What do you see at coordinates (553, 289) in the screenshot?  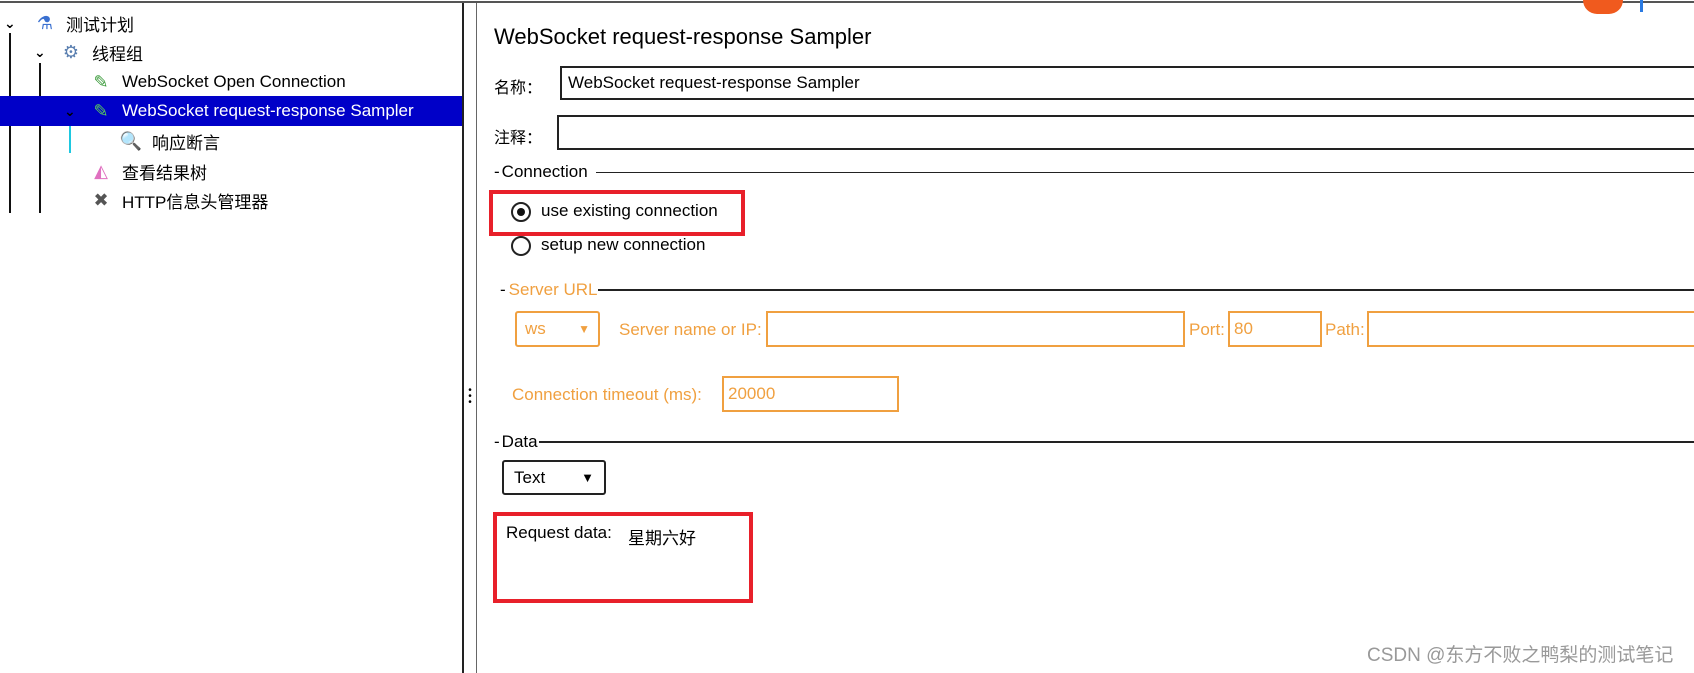 I see `server-url-legend: Server URL` at bounding box center [553, 289].